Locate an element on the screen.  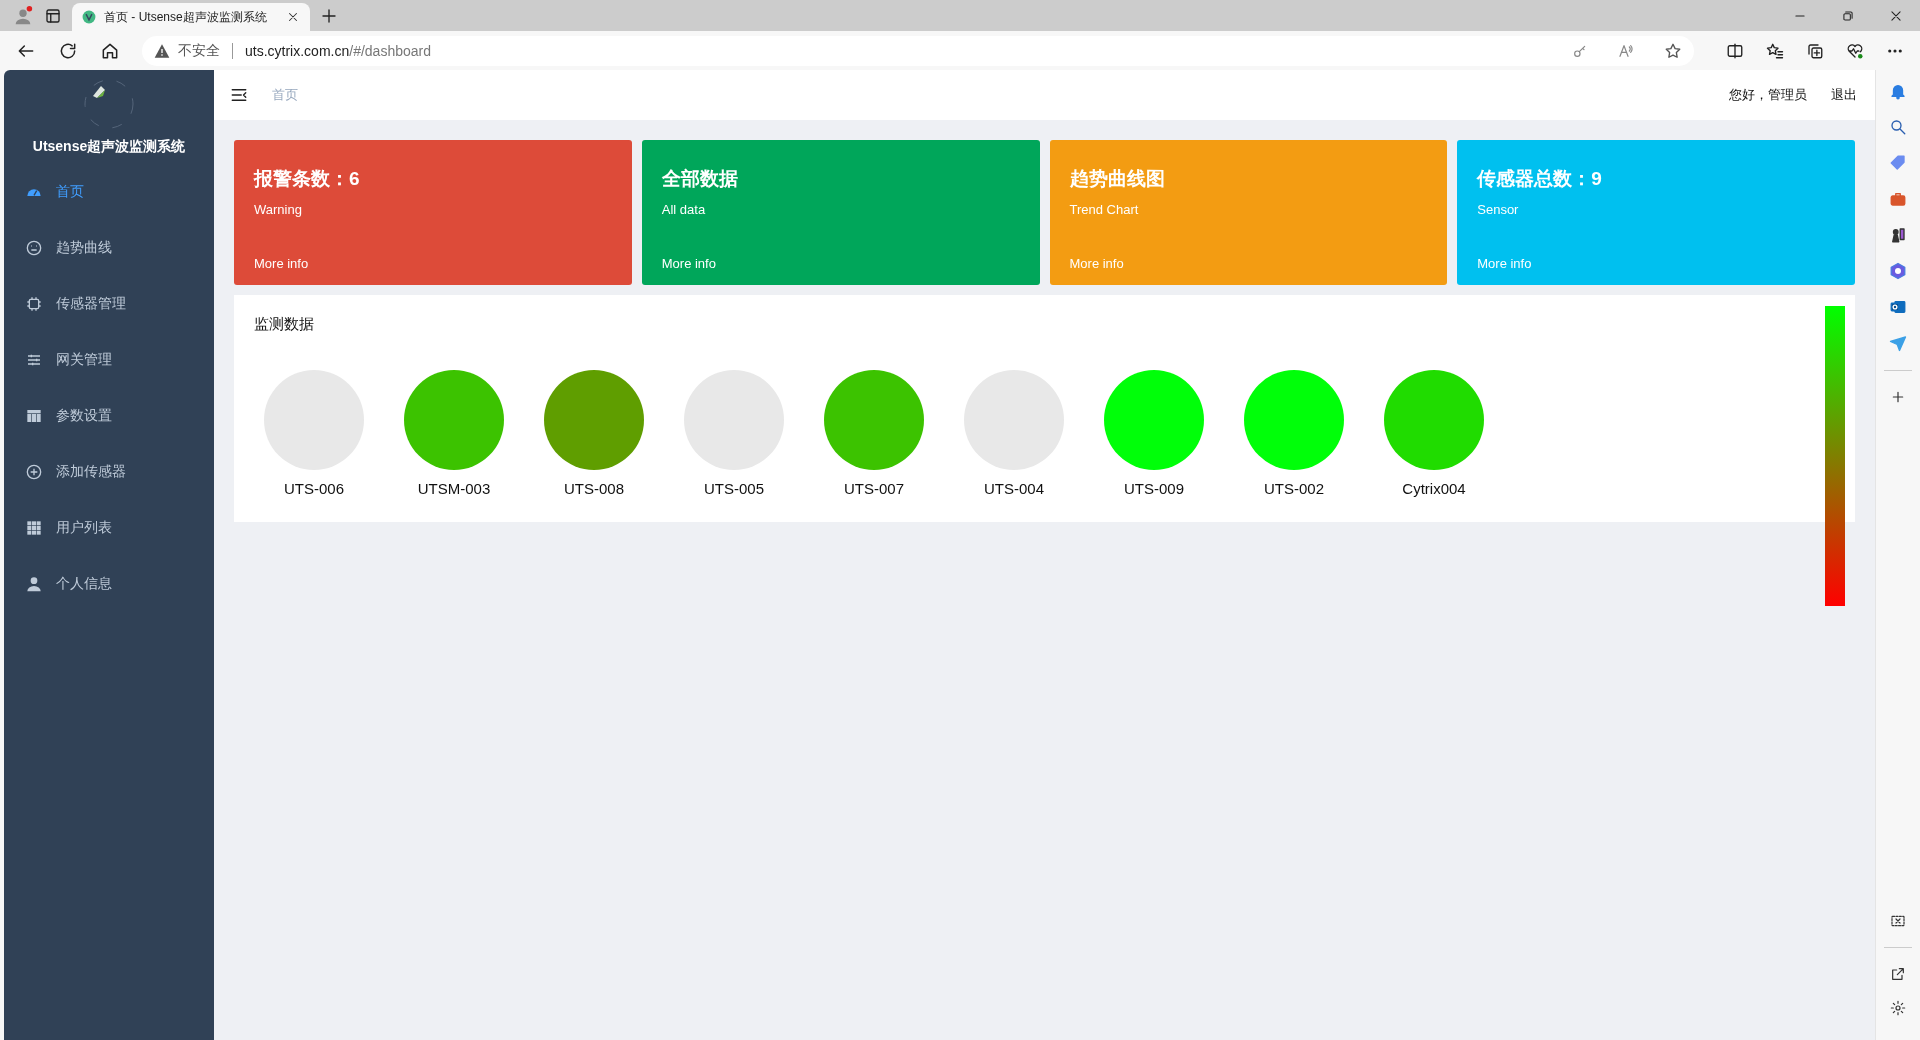
sensor-name: UTS-009 is located at coordinates (1154, 488).